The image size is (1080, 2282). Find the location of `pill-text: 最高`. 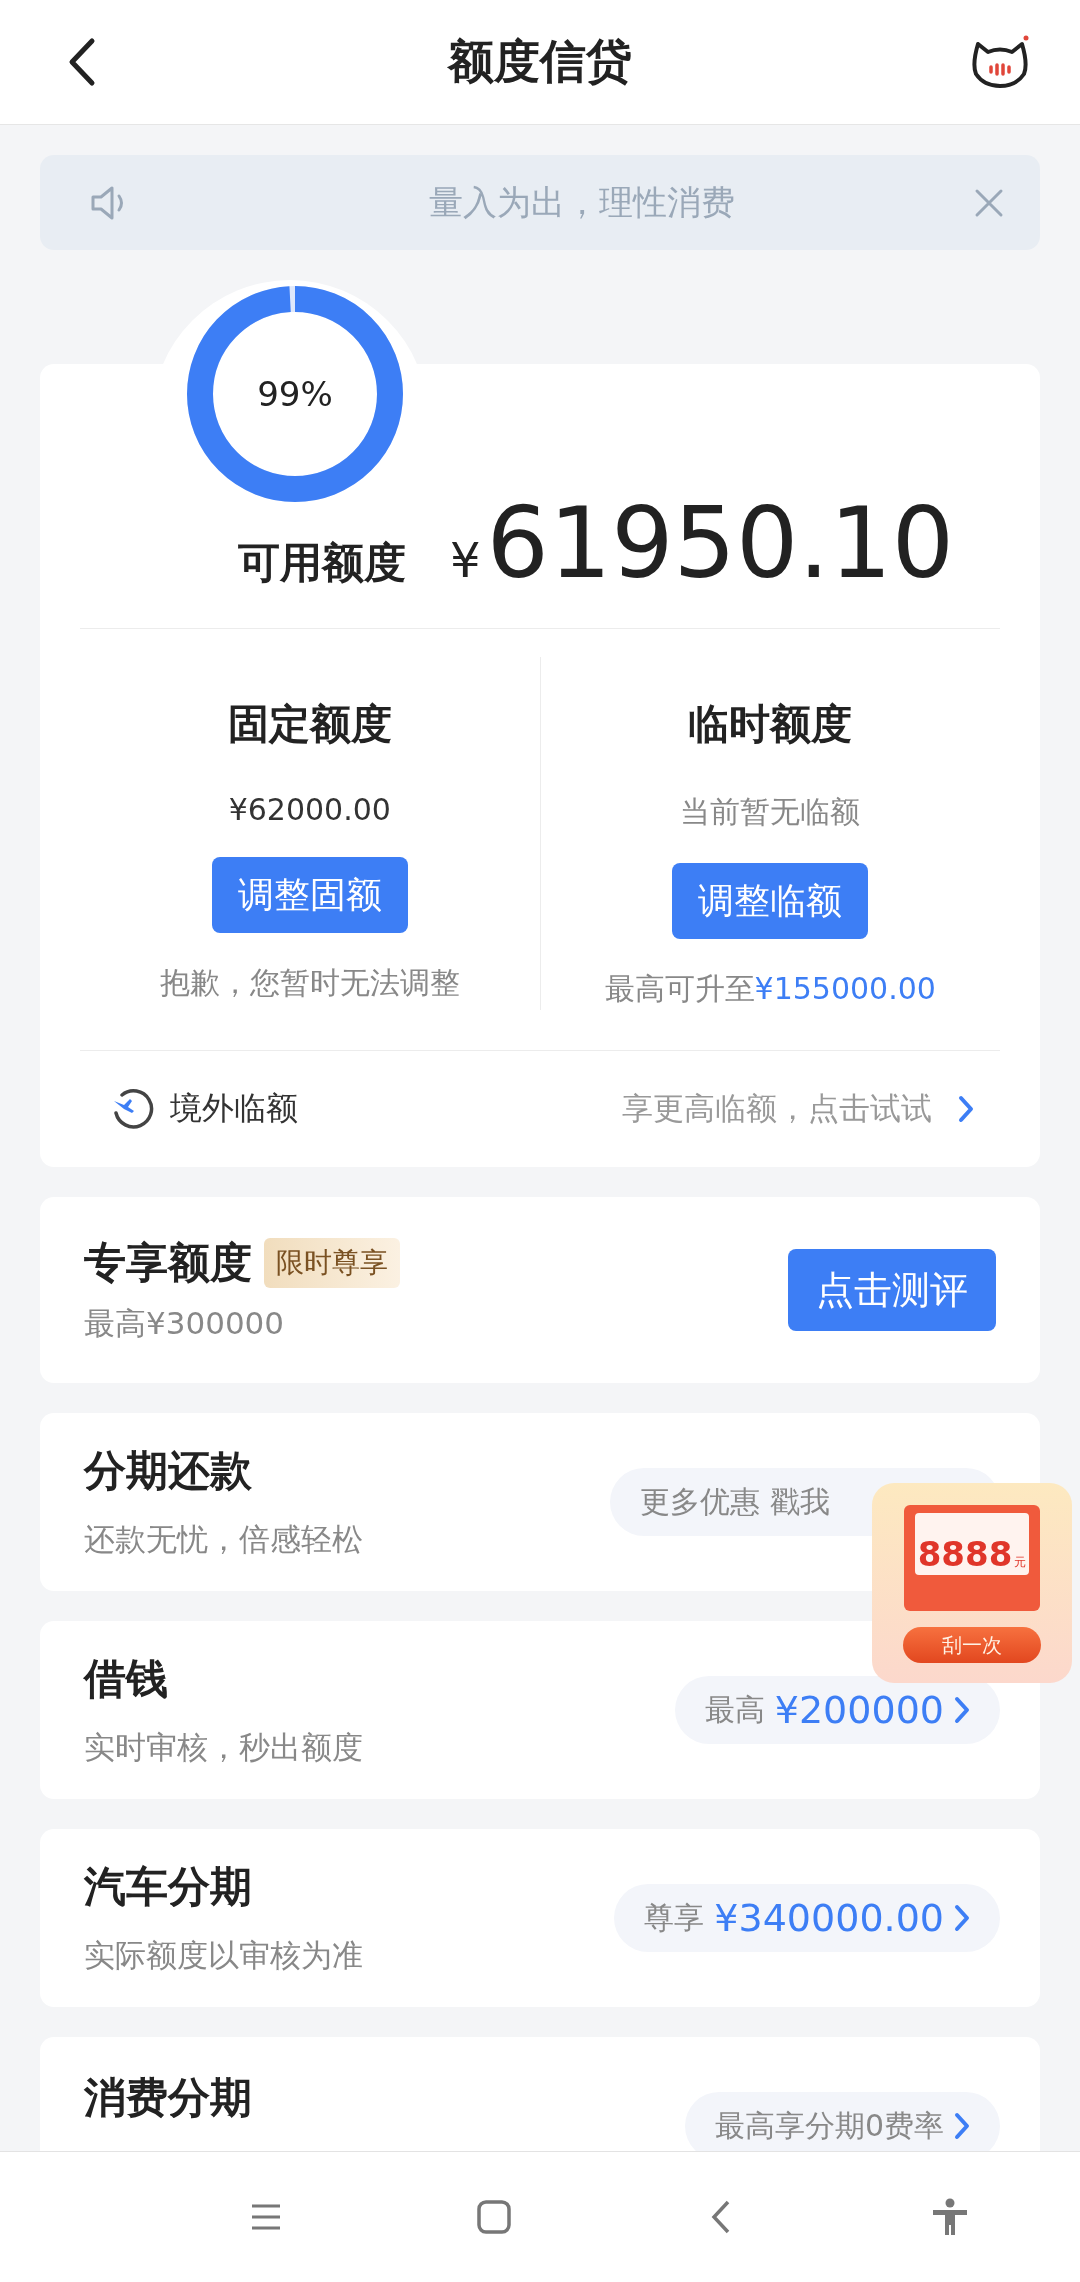

pill-text: 最高 is located at coordinates (734, 1709).